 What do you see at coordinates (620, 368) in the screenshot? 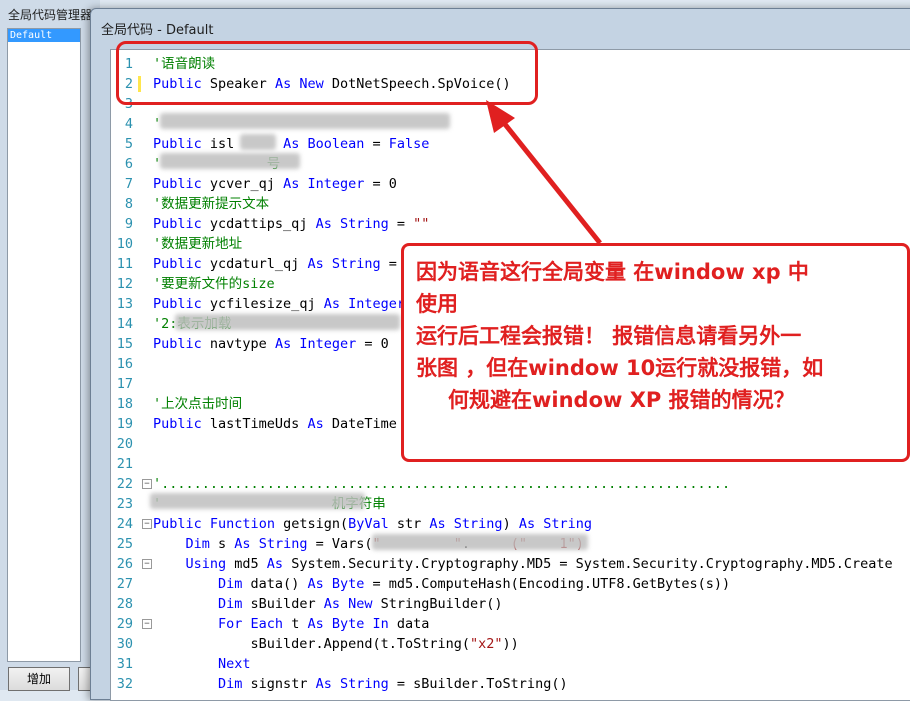
I see `callout-line: 张图 ，但在window 10运行就没报错，如` at bounding box center [620, 368].